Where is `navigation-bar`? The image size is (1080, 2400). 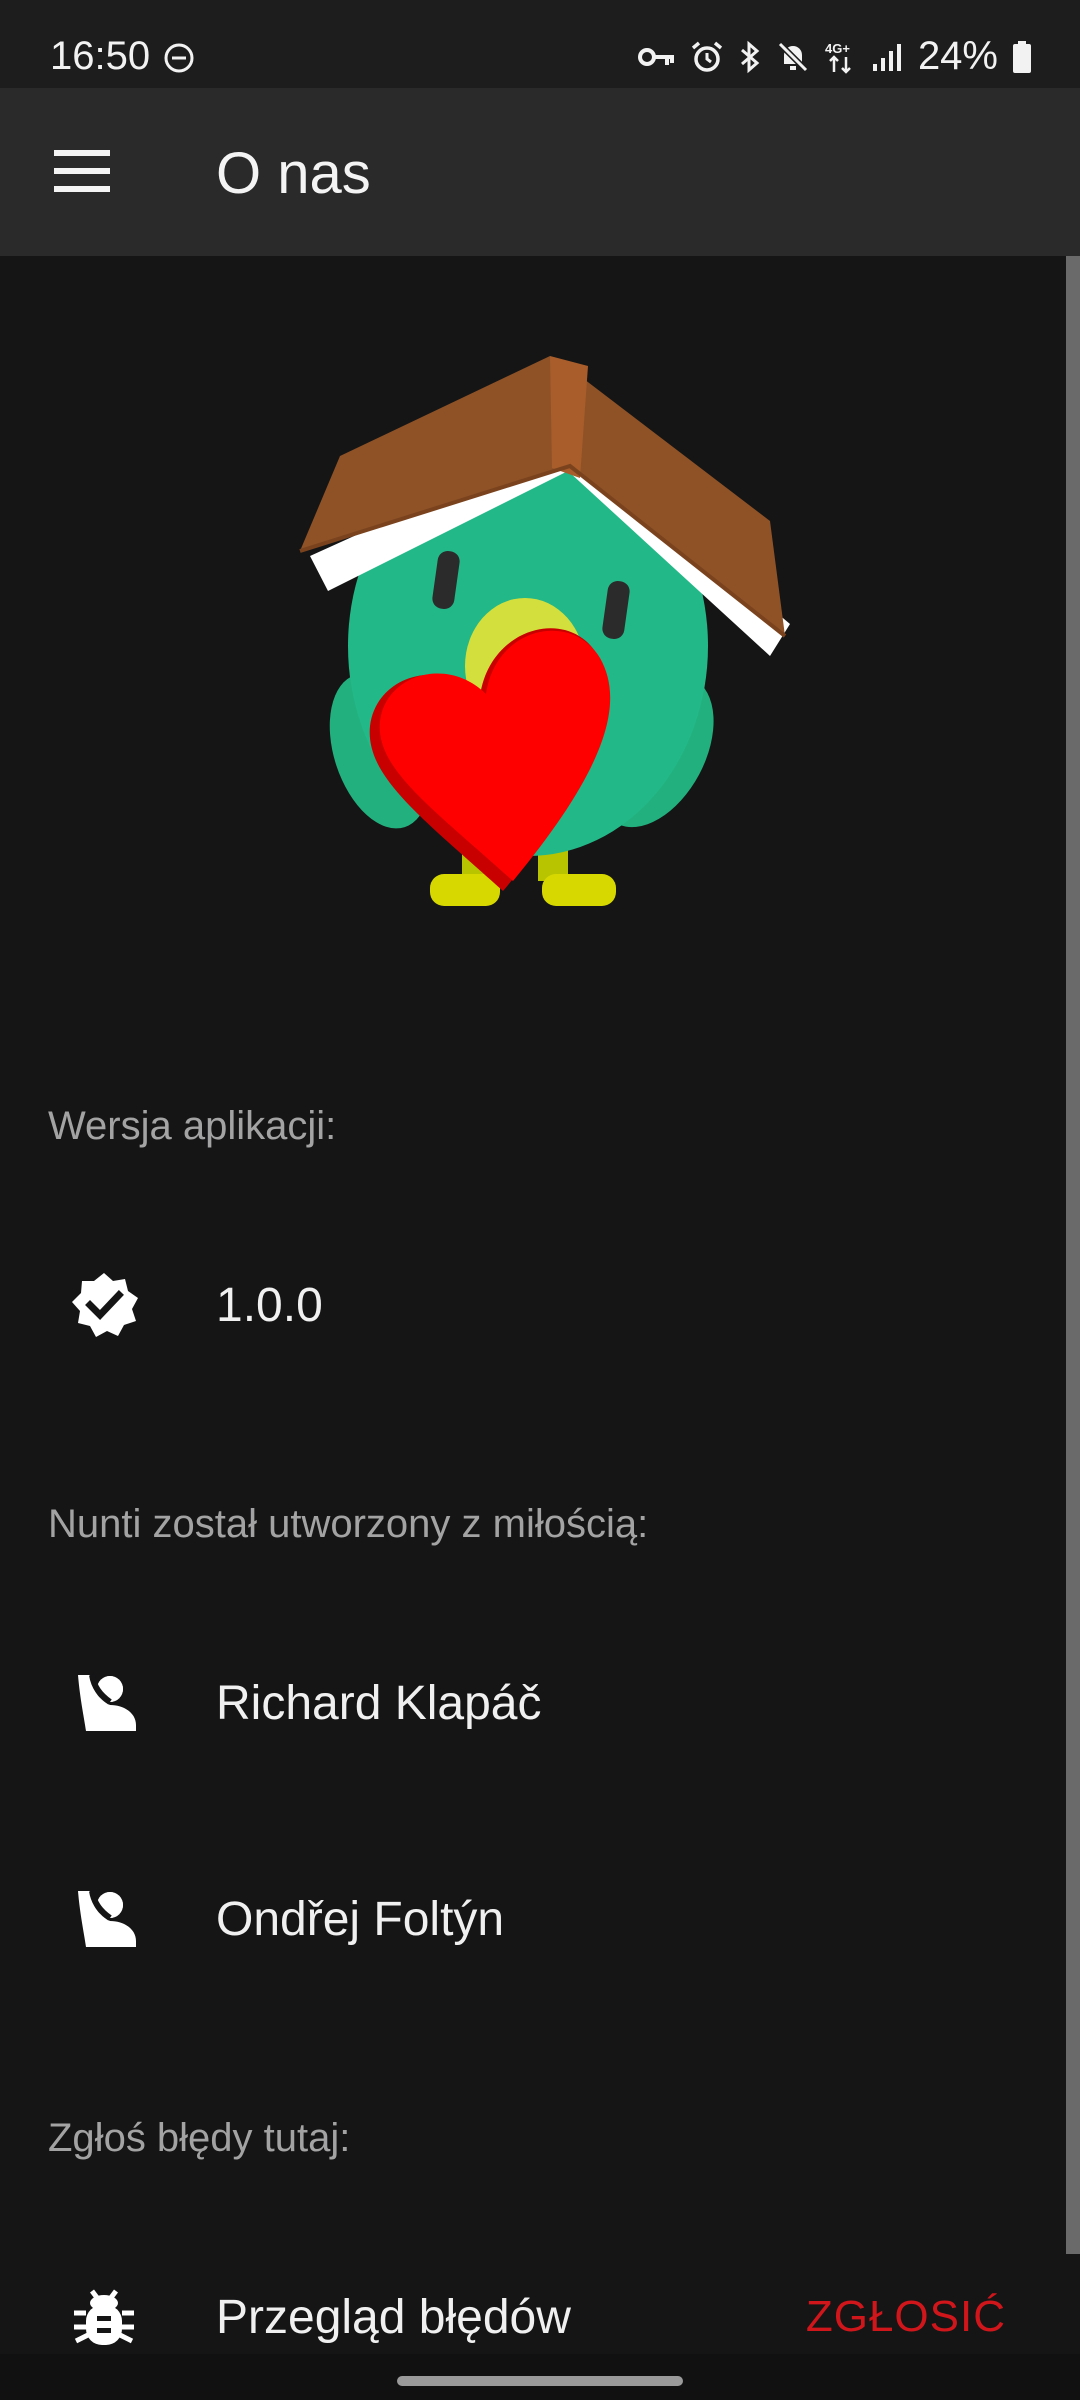
navigation-bar is located at coordinates (540, 2377).